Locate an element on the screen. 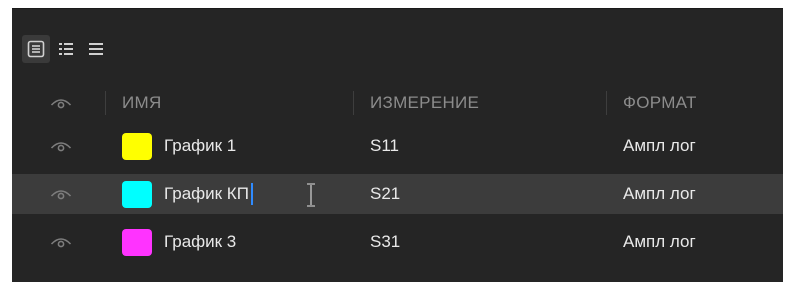 Image resolution: width=795 pixels, height=293 pixels. text-caret is located at coordinates (251, 194).